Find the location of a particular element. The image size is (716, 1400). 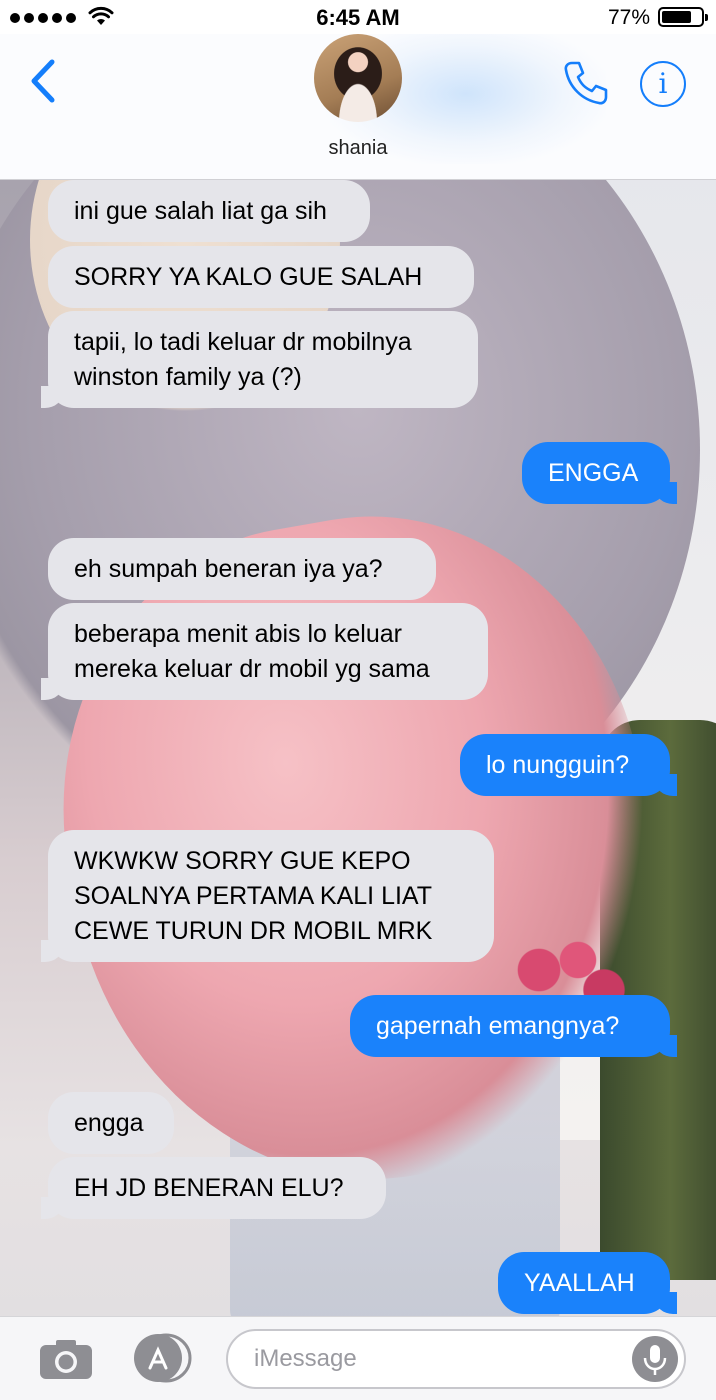

compose-bar is located at coordinates (358, 1358).